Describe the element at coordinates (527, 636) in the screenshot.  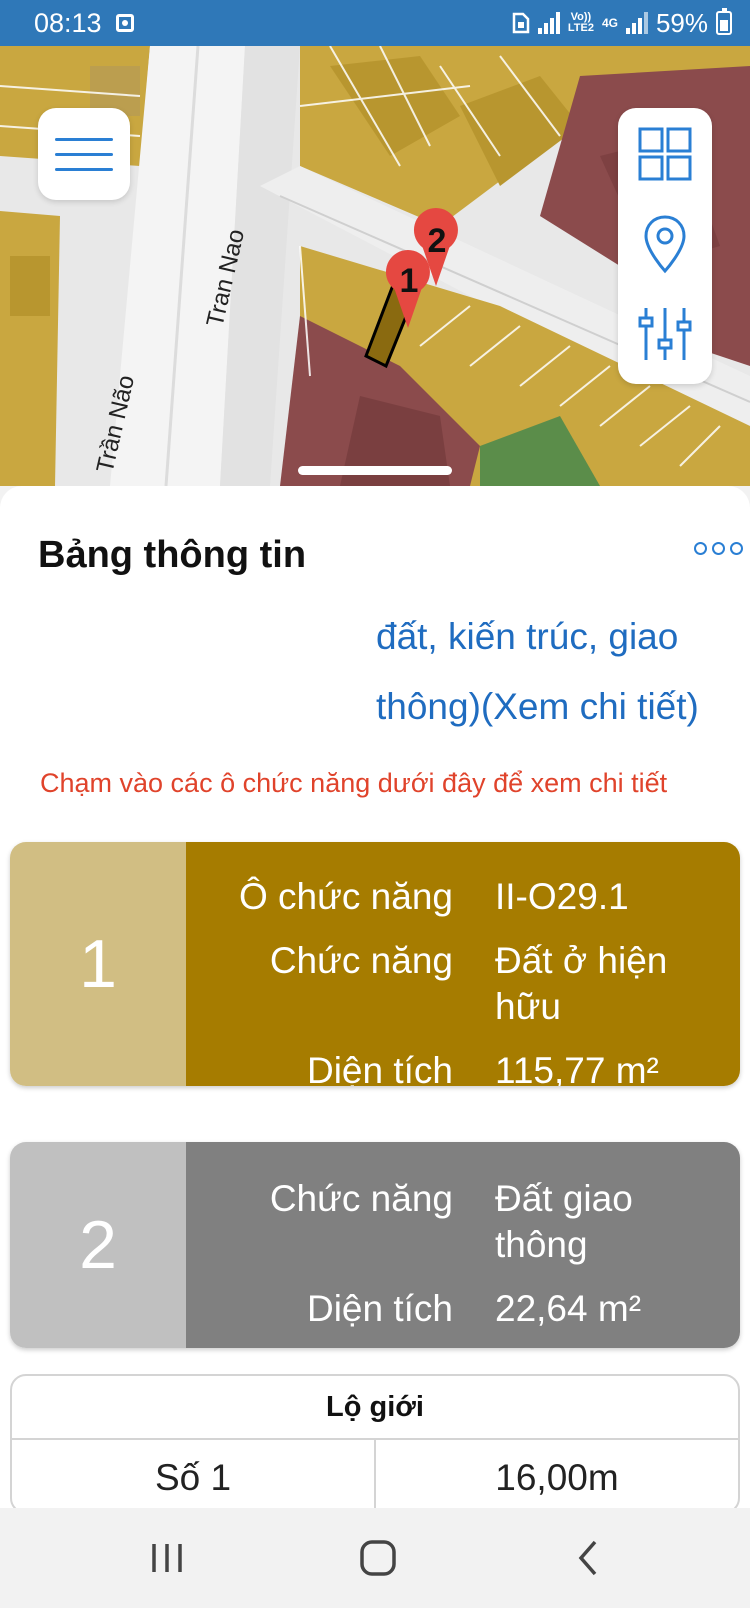
I see `info-description-line-1: đất, kiến trúc, giao` at that location.